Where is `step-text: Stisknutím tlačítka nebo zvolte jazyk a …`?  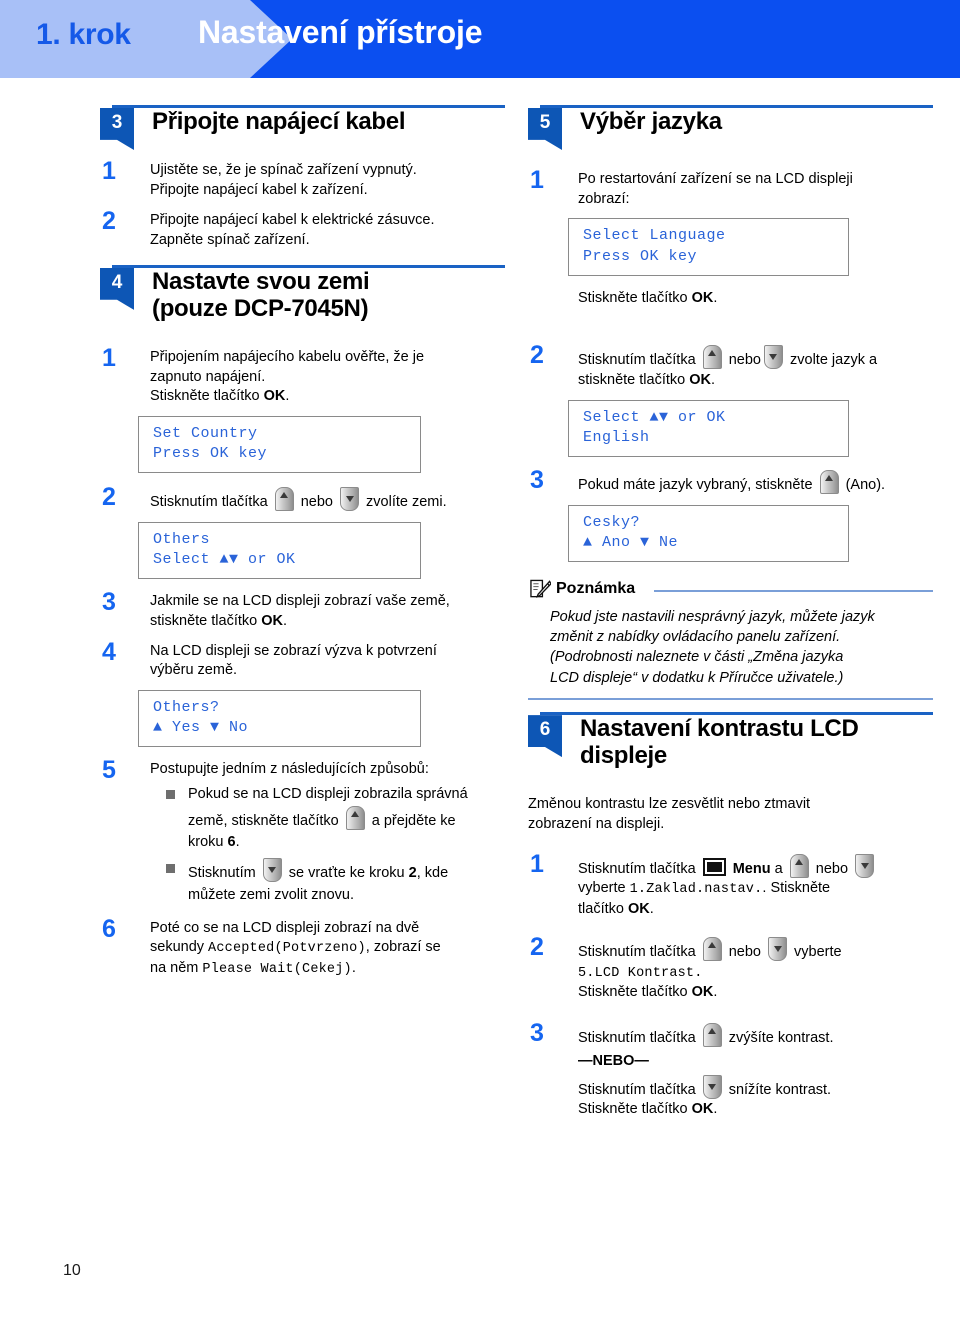 step-text: Stisknutím tlačítka nebo zvolte jazyk a … is located at coordinates (755, 367).